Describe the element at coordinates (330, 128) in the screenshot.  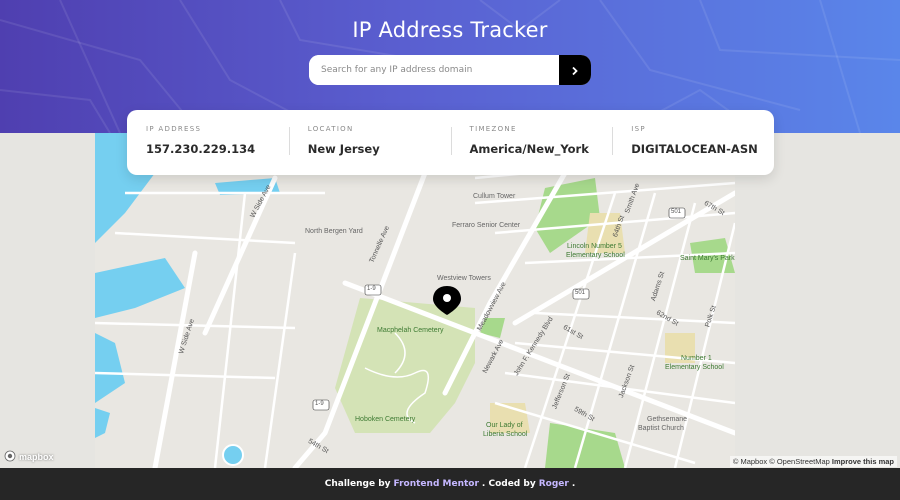
I see `location-label: LOCATION` at that location.